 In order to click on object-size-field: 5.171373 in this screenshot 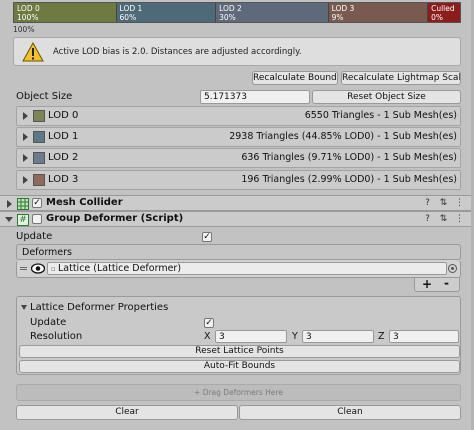, I will do `click(255, 97)`.